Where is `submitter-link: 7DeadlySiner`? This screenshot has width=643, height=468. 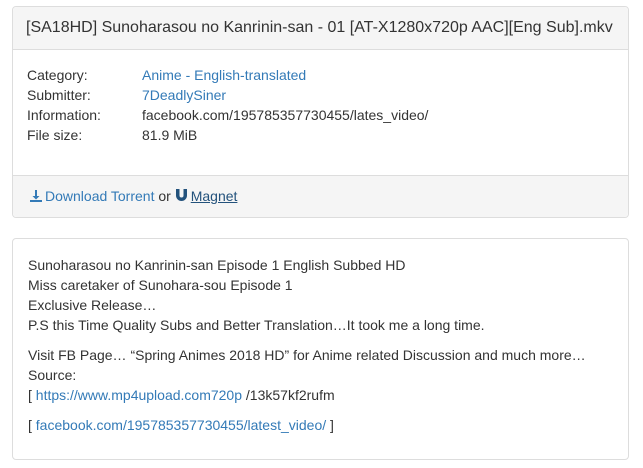
submitter-link: 7DeadlySiner is located at coordinates (184, 95).